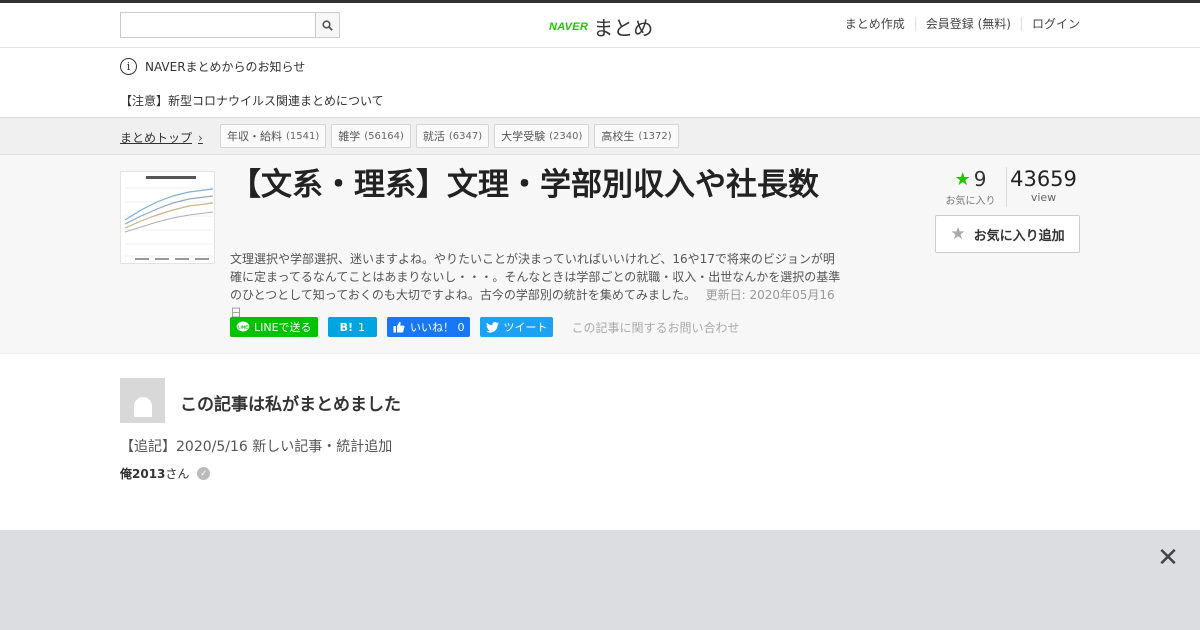 This screenshot has width=1200, height=630. What do you see at coordinates (346, 327) in the screenshot?
I see `hatena-icon: B!` at bounding box center [346, 327].